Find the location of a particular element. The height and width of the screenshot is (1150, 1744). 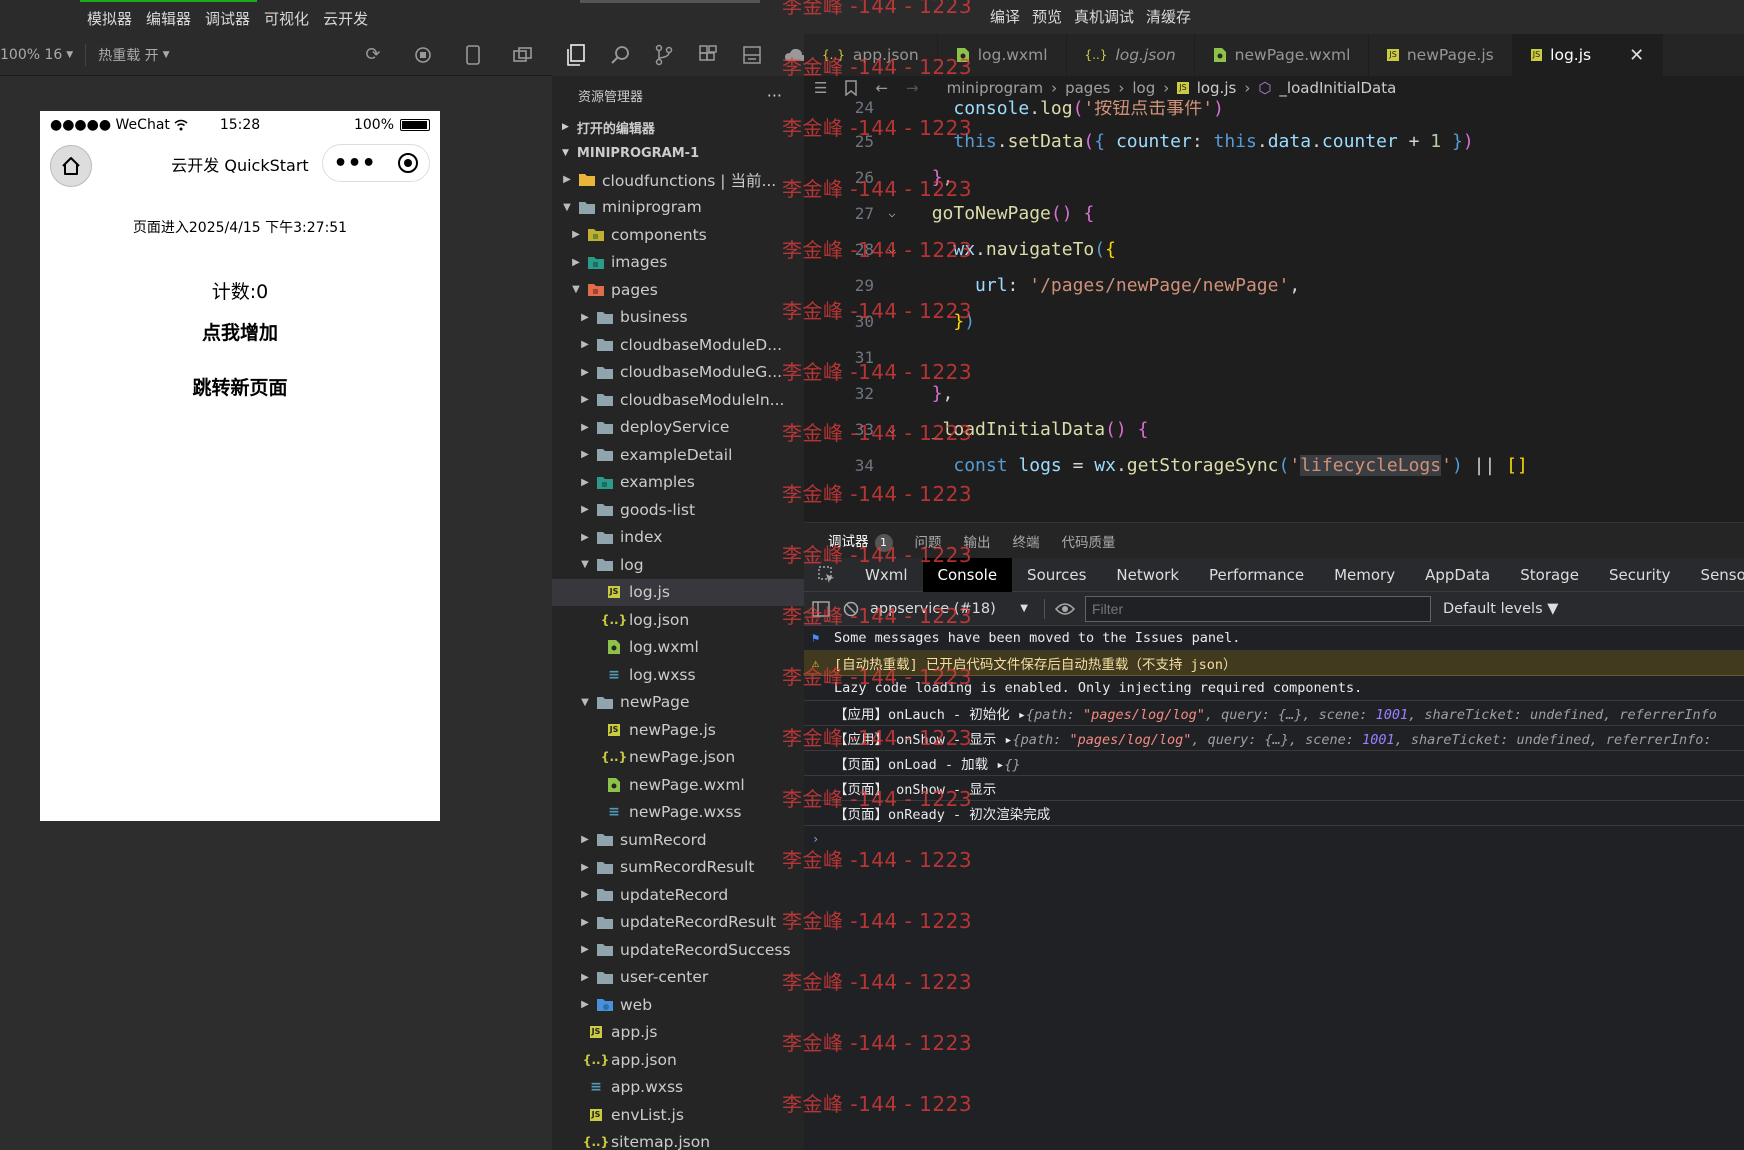

tab-terminal: 终端 is located at coordinates (1026, 541).